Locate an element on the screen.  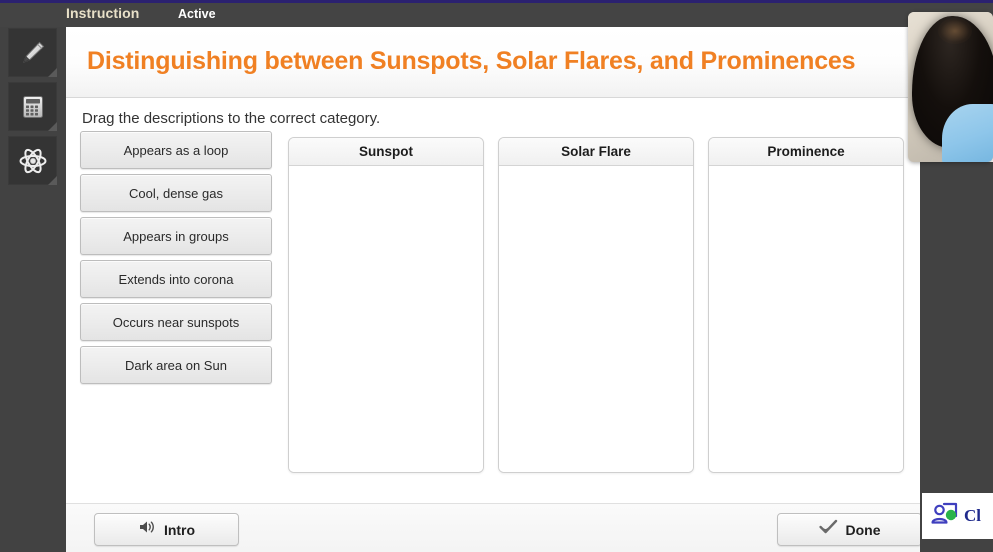
right-chrome-panel-bottom is located at coordinates (956, 545).